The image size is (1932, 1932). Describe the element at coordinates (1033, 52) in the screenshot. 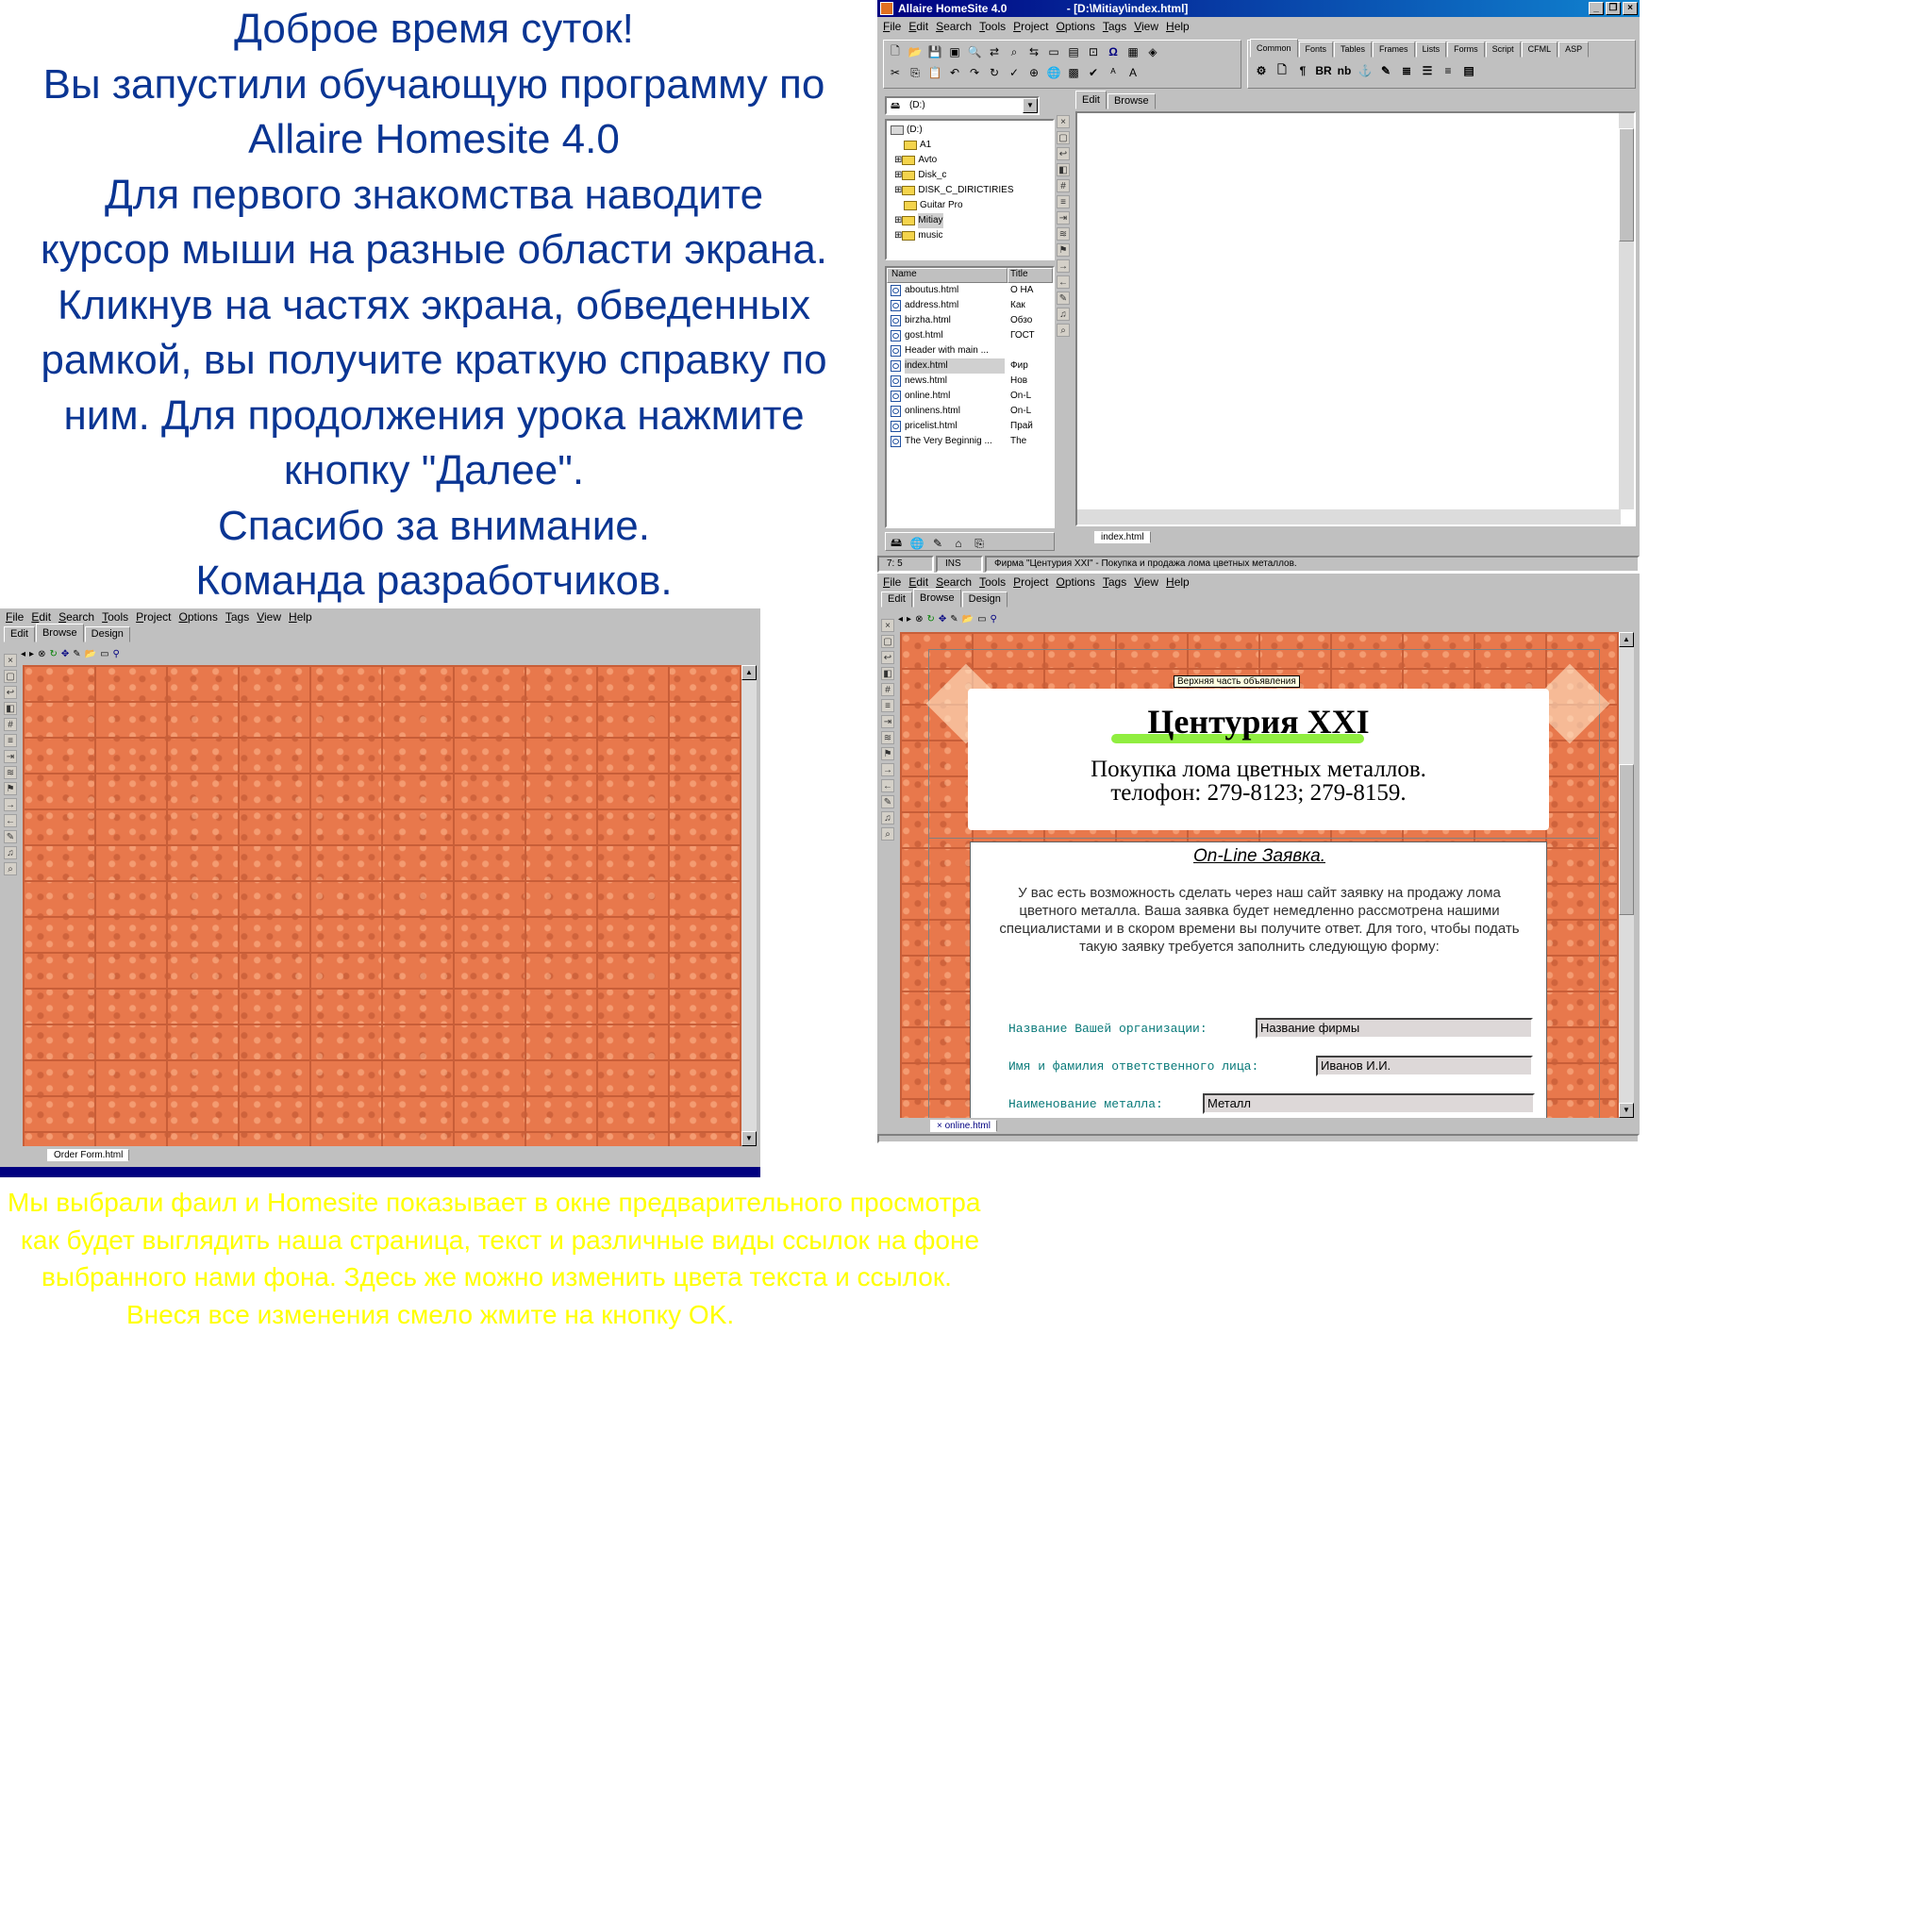

I see `replace-files-icon: ⇆` at that location.